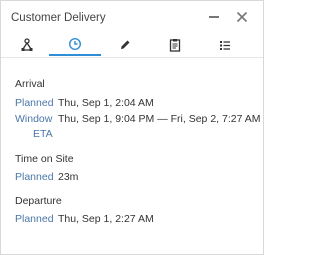  I want to click on title-bar: Customer Delivery, so click(132, 17).